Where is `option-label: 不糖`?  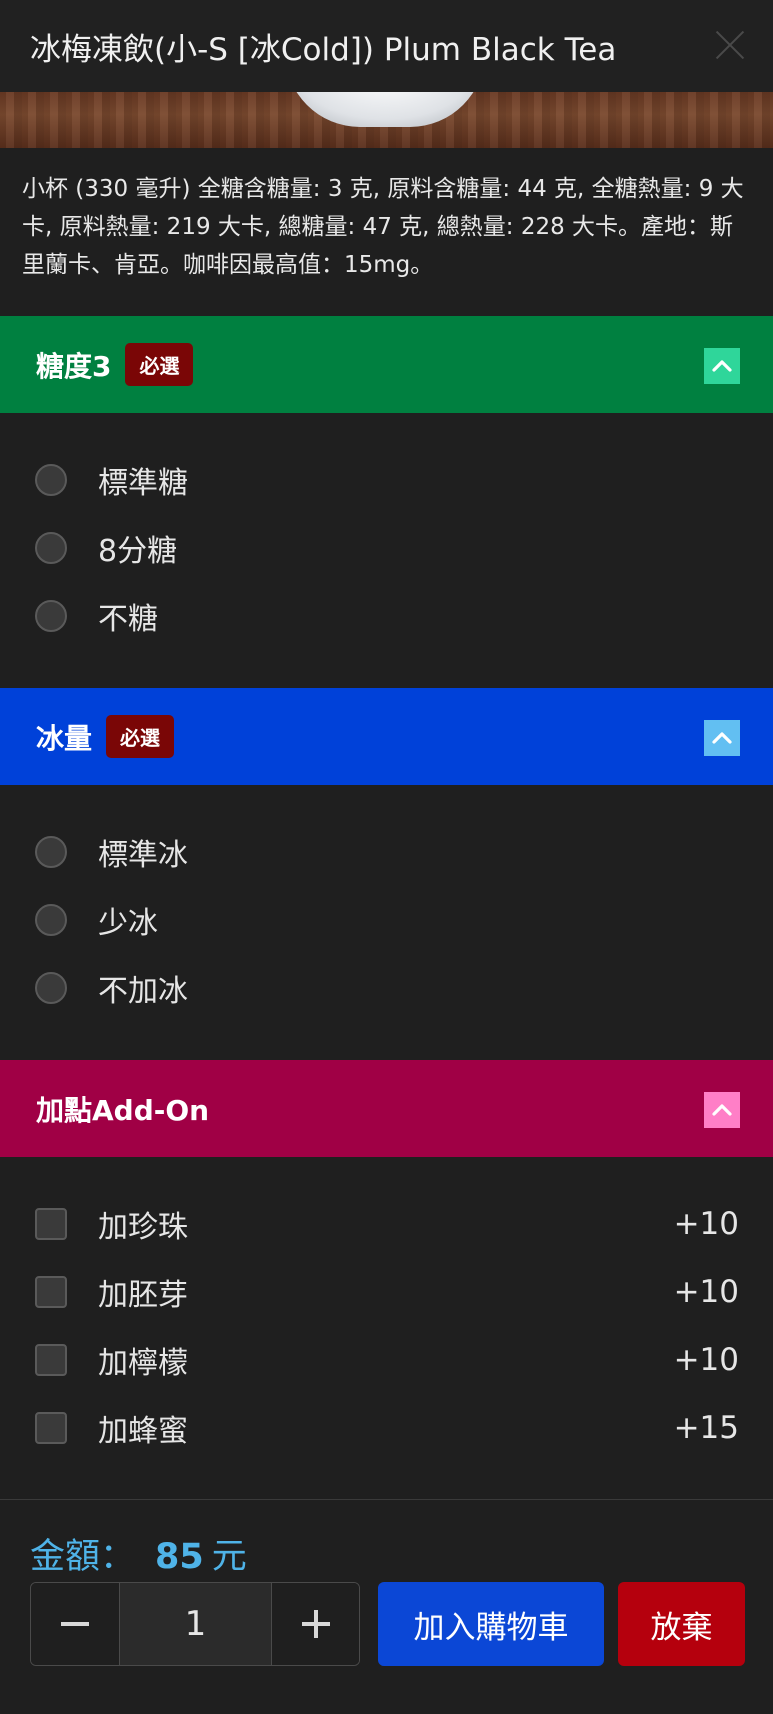 option-label: 不糖 is located at coordinates (128, 619).